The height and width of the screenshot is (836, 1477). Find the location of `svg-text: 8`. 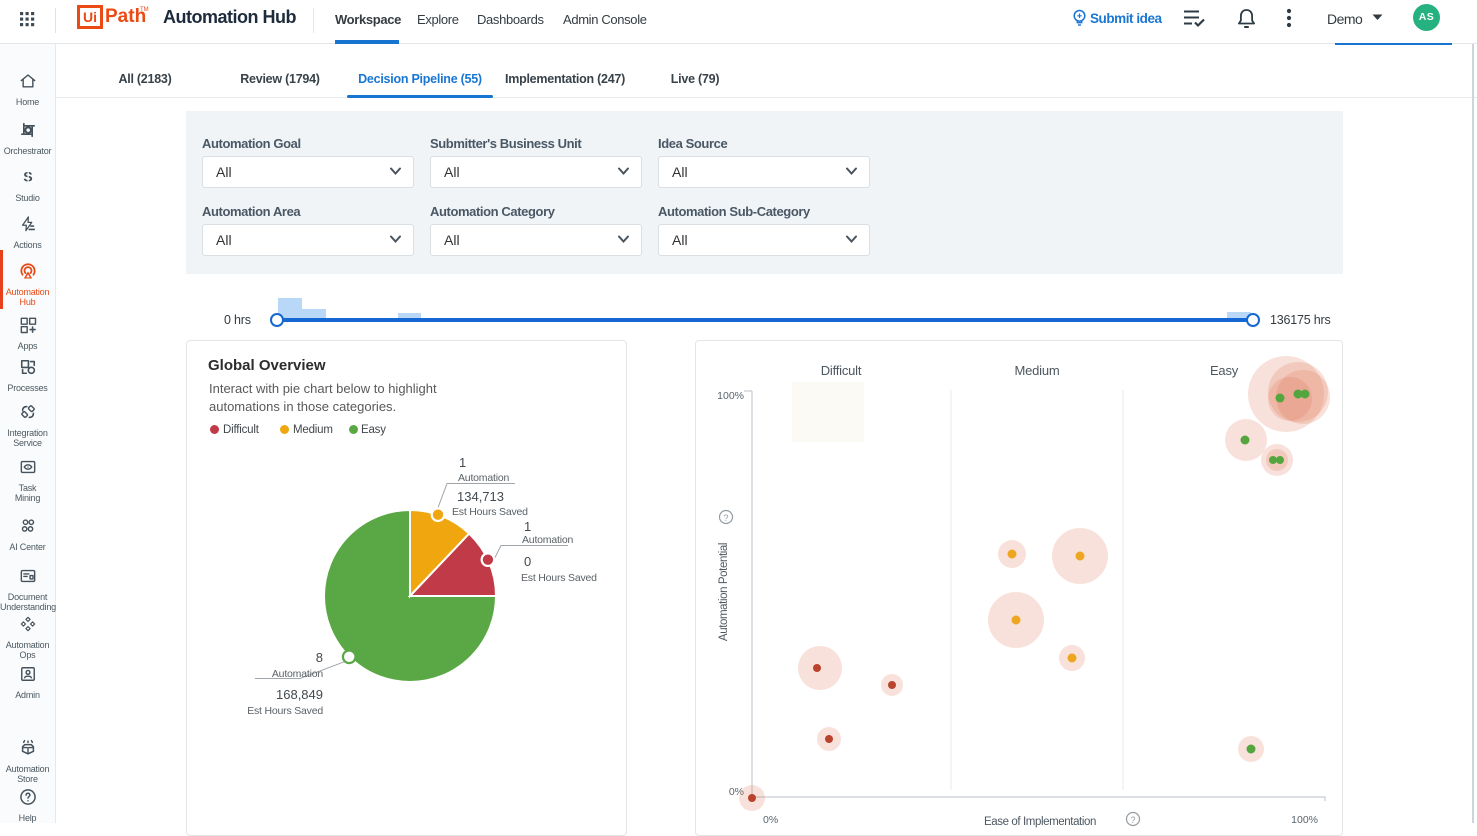

svg-text: 8 is located at coordinates (319, 657).